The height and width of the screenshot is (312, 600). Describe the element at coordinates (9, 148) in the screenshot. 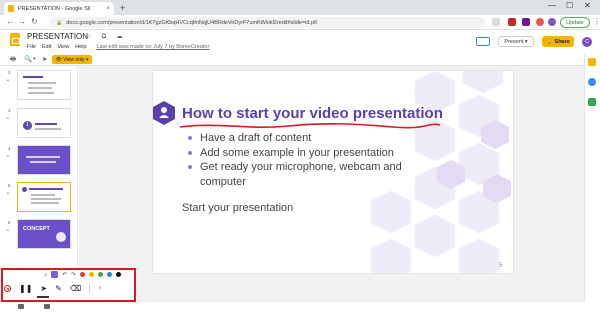

I see `slide-number: 4` at that location.